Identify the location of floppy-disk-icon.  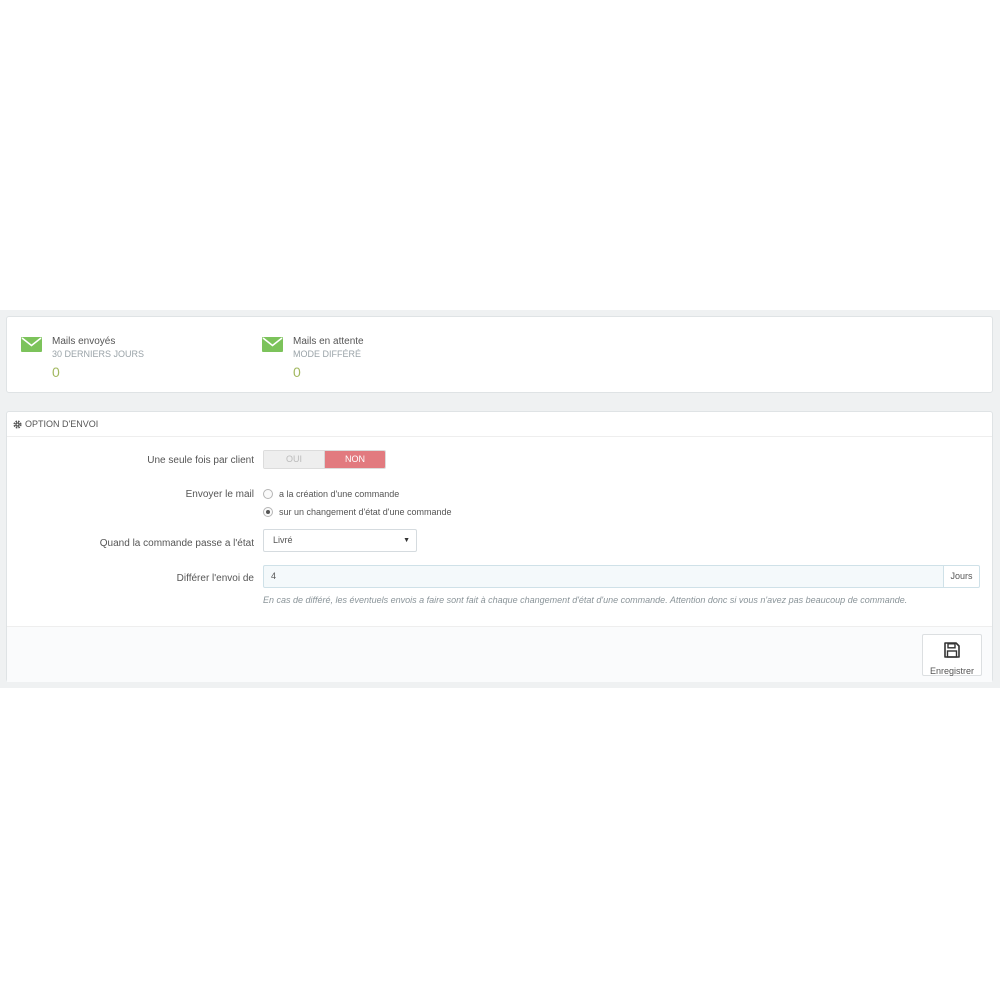
(952, 650).